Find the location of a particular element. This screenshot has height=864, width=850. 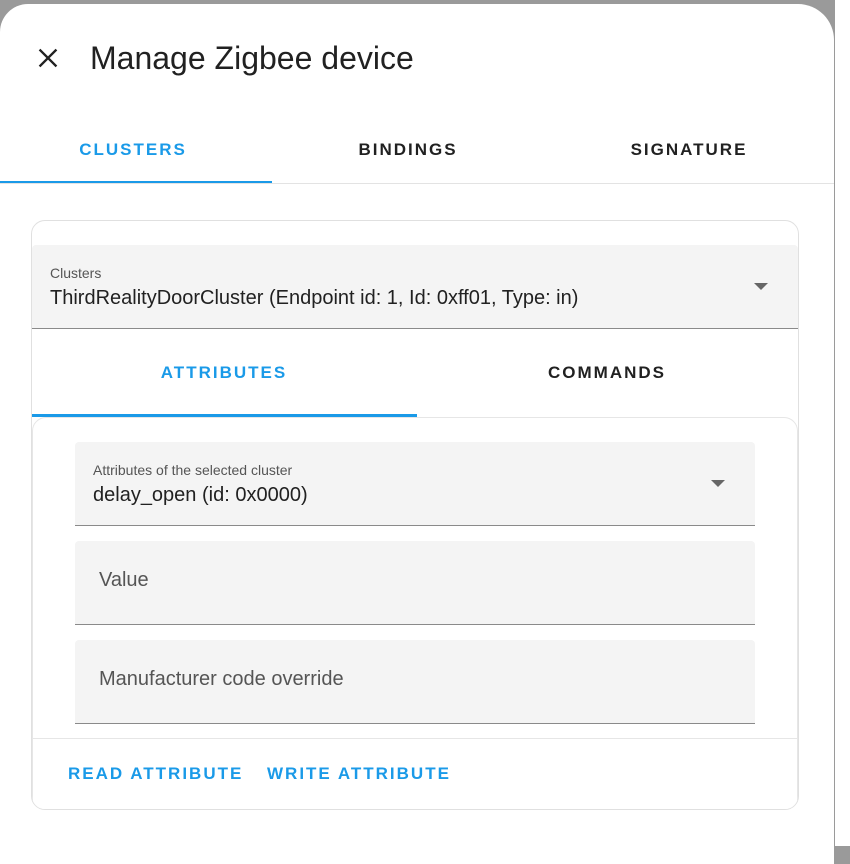

attributes-select-label: Attributes of the selected cluster is located at coordinates (193, 470).